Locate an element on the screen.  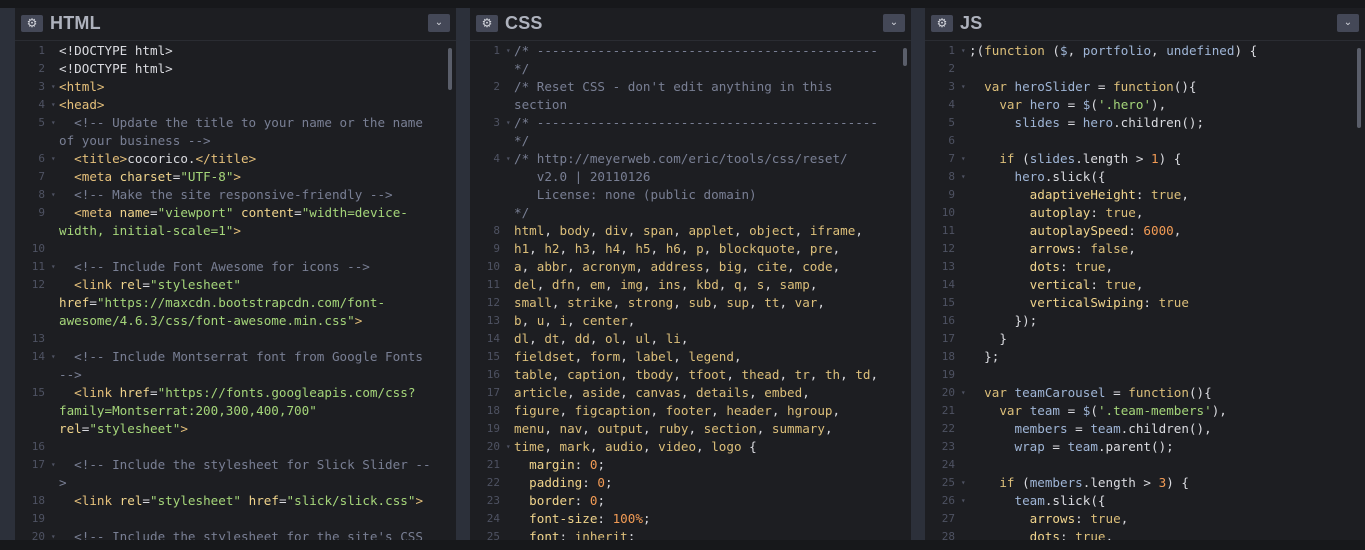
code-token: center is located at coordinates (605, 320).